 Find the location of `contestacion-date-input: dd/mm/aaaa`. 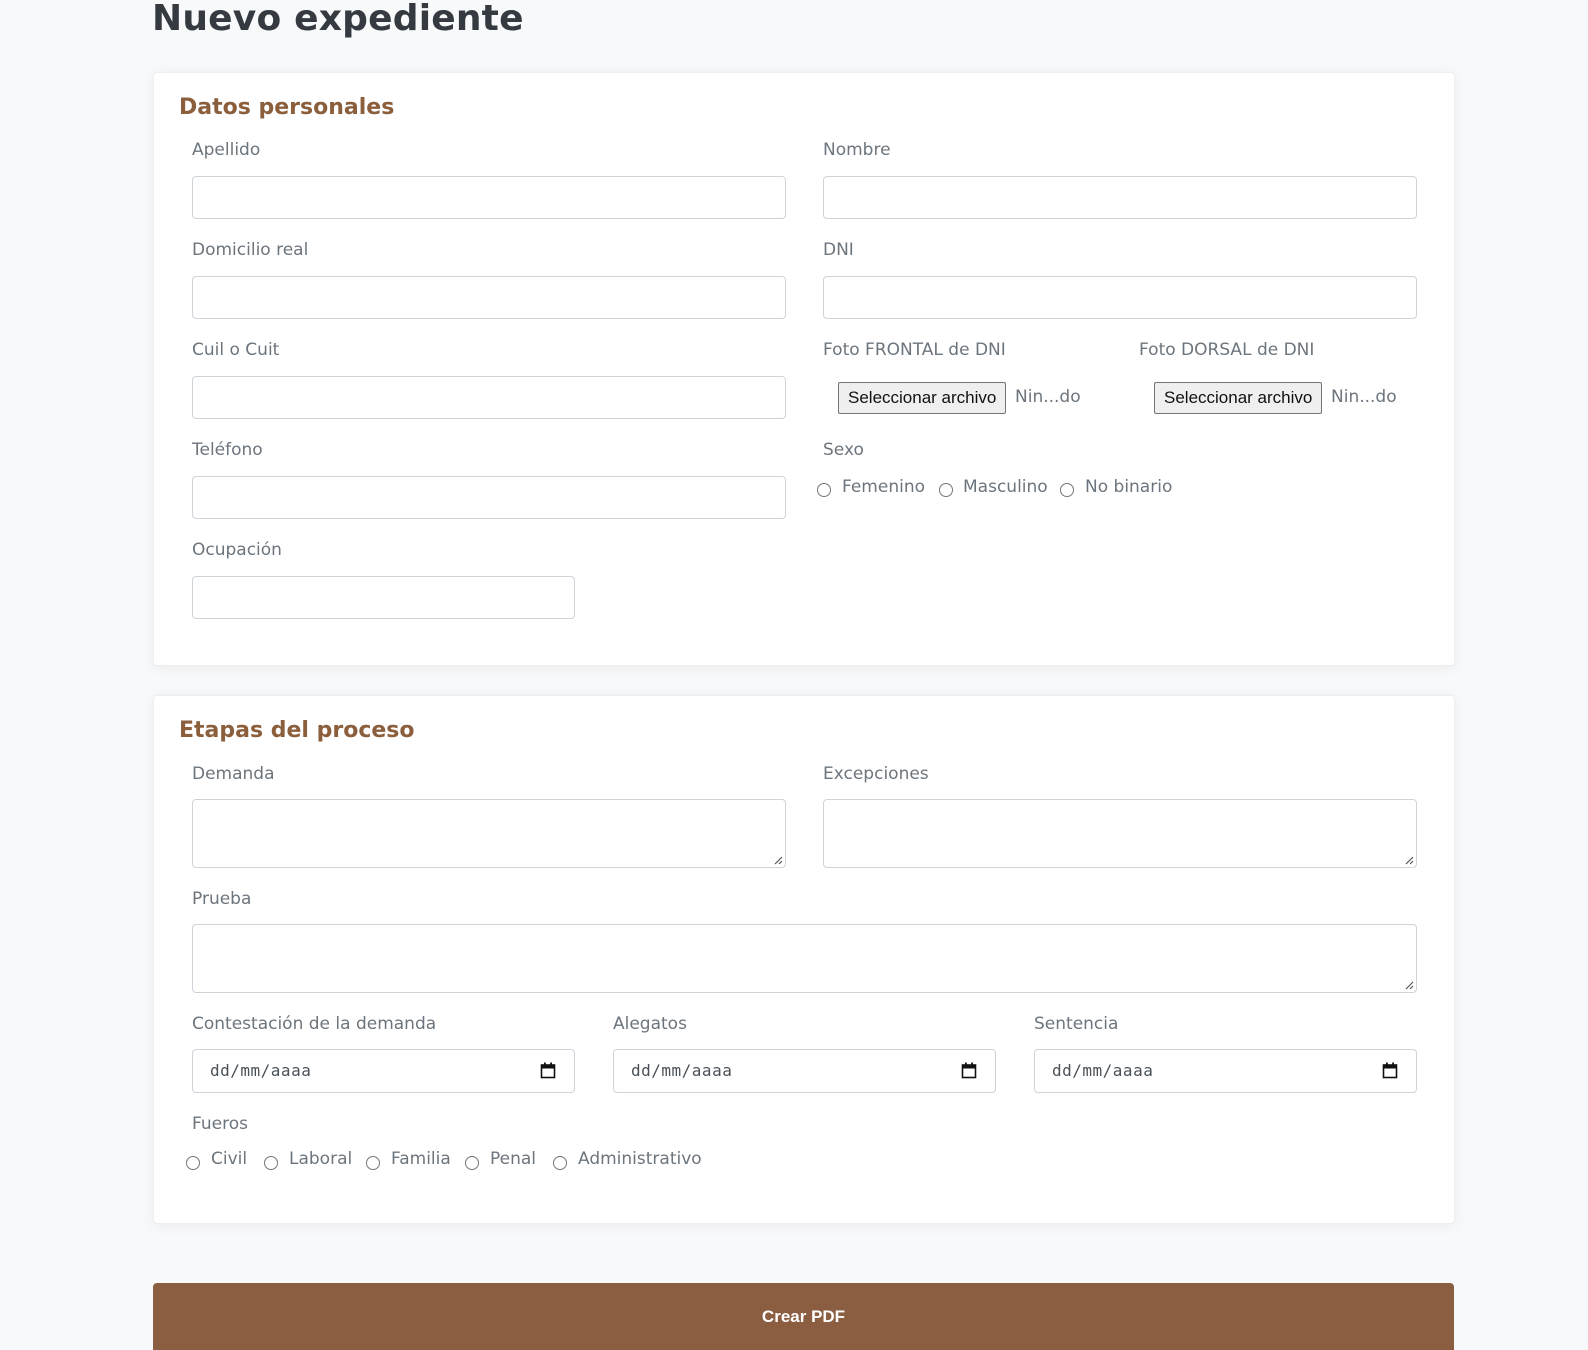

contestacion-date-input: dd/mm/aaaa is located at coordinates (383, 1071).